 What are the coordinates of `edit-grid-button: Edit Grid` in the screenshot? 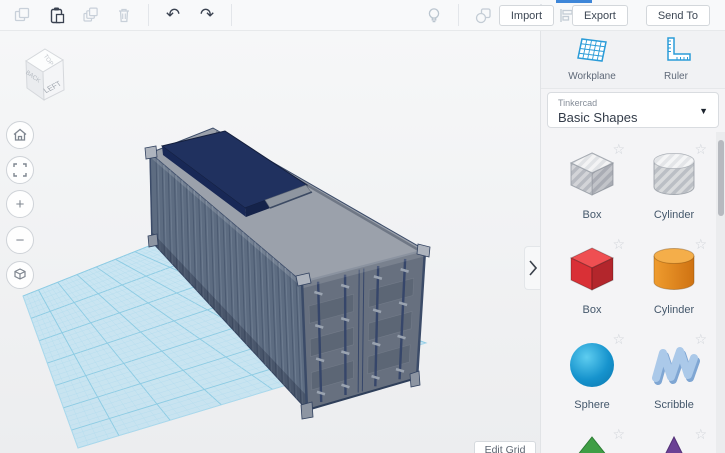 It's located at (505, 447).